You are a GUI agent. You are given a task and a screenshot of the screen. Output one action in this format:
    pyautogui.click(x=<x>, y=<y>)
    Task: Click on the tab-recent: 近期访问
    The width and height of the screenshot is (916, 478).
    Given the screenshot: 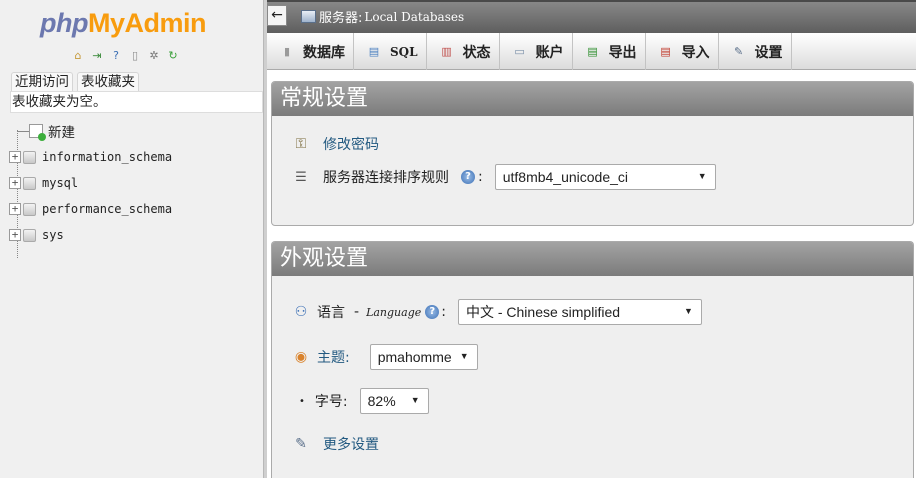 What is the action you would take?
    pyautogui.click(x=42, y=81)
    